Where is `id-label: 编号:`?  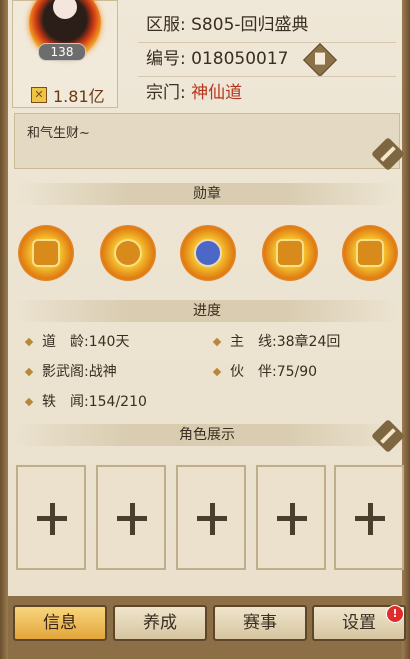
id-label: 编号: is located at coordinates (166, 59).